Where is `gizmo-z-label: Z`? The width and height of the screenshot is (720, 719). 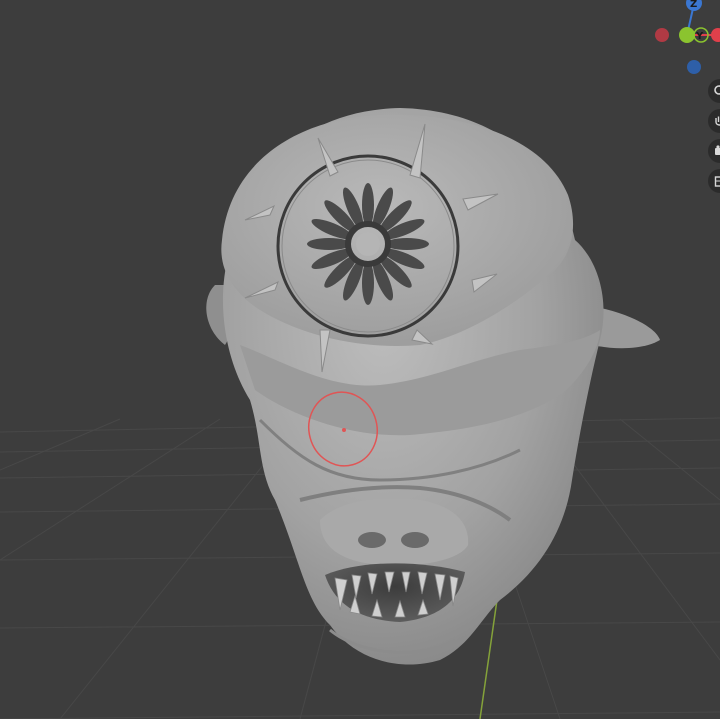
gizmo-z-label: Z is located at coordinates (693, 5).